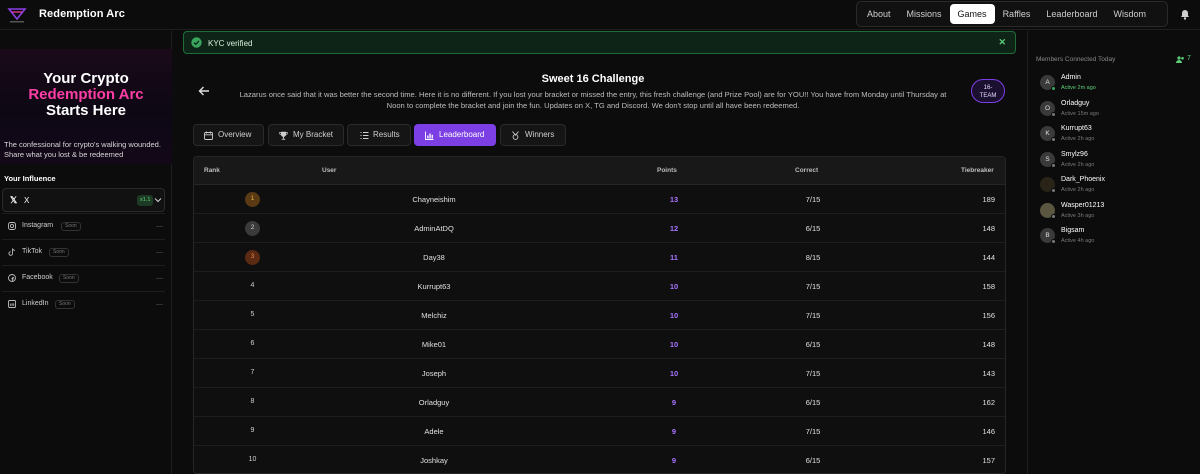 The image size is (1200, 474). I want to click on table-row: 8 Orladguy 9 6/15 162, so click(599, 402).